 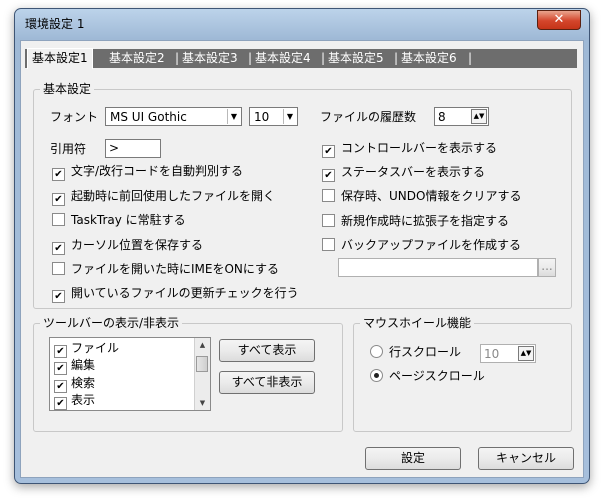 I want to click on quote-input: >, so click(x=133, y=148).